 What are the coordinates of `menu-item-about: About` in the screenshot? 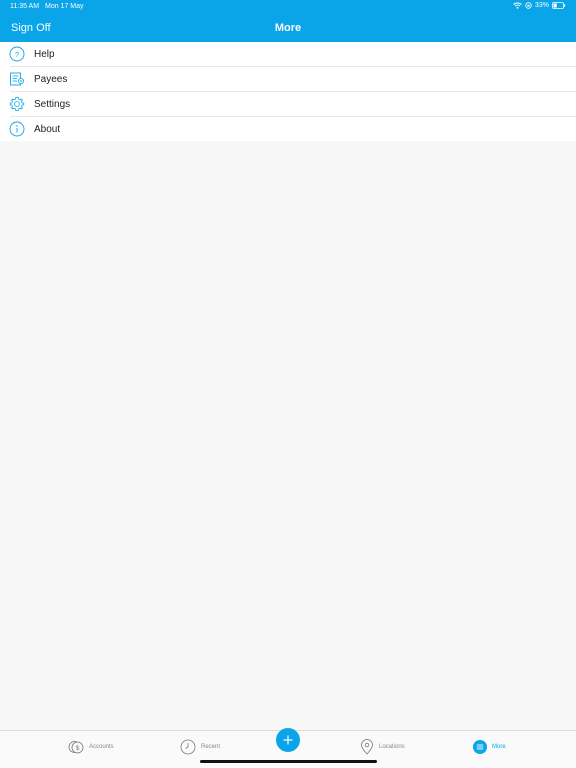 It's located at (288, 129).